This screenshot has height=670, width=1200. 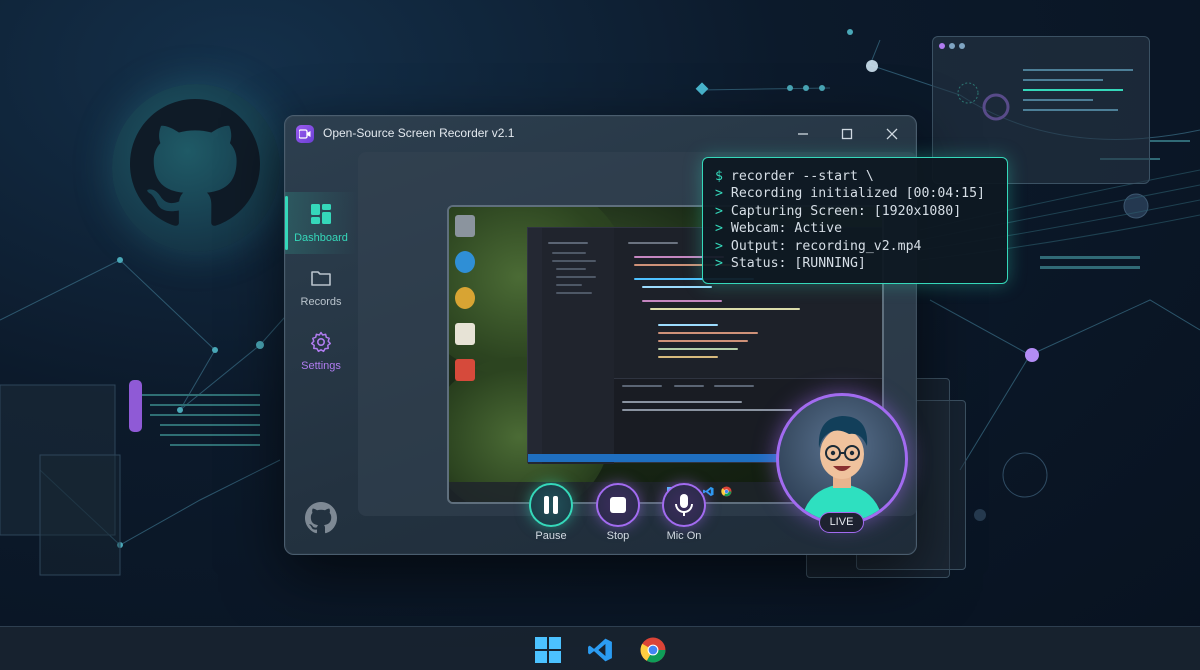 I want to click on os-taskbar, so click(x=600, y=648).